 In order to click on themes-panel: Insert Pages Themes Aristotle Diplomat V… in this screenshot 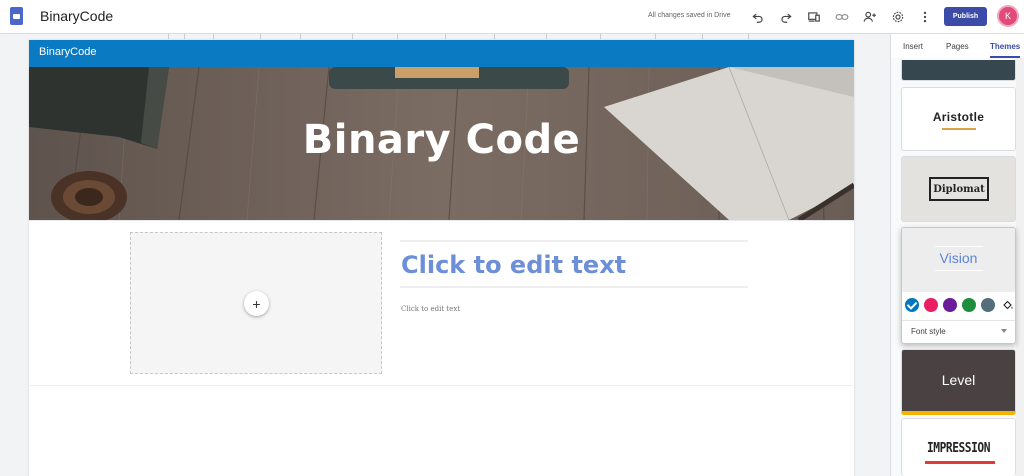, I will do `click(957, 255)`.